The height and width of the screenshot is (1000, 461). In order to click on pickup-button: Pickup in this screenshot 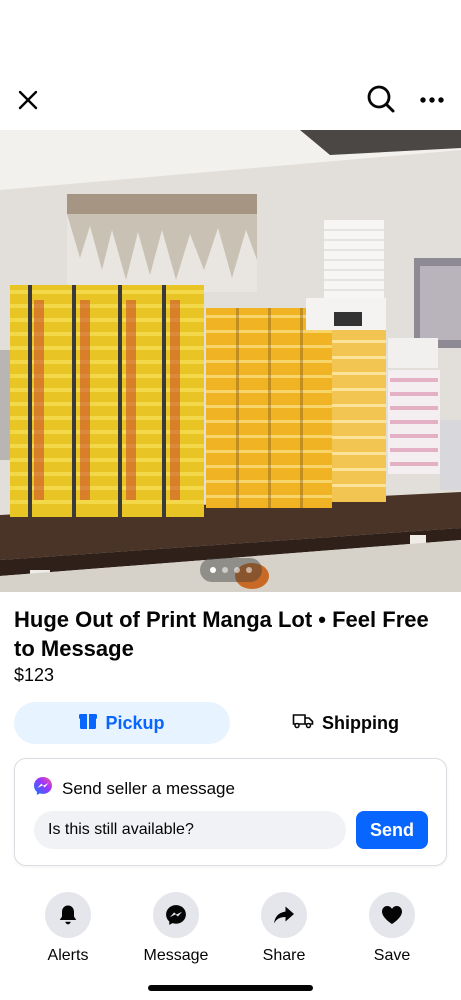, I will do `click(122, 723)`.